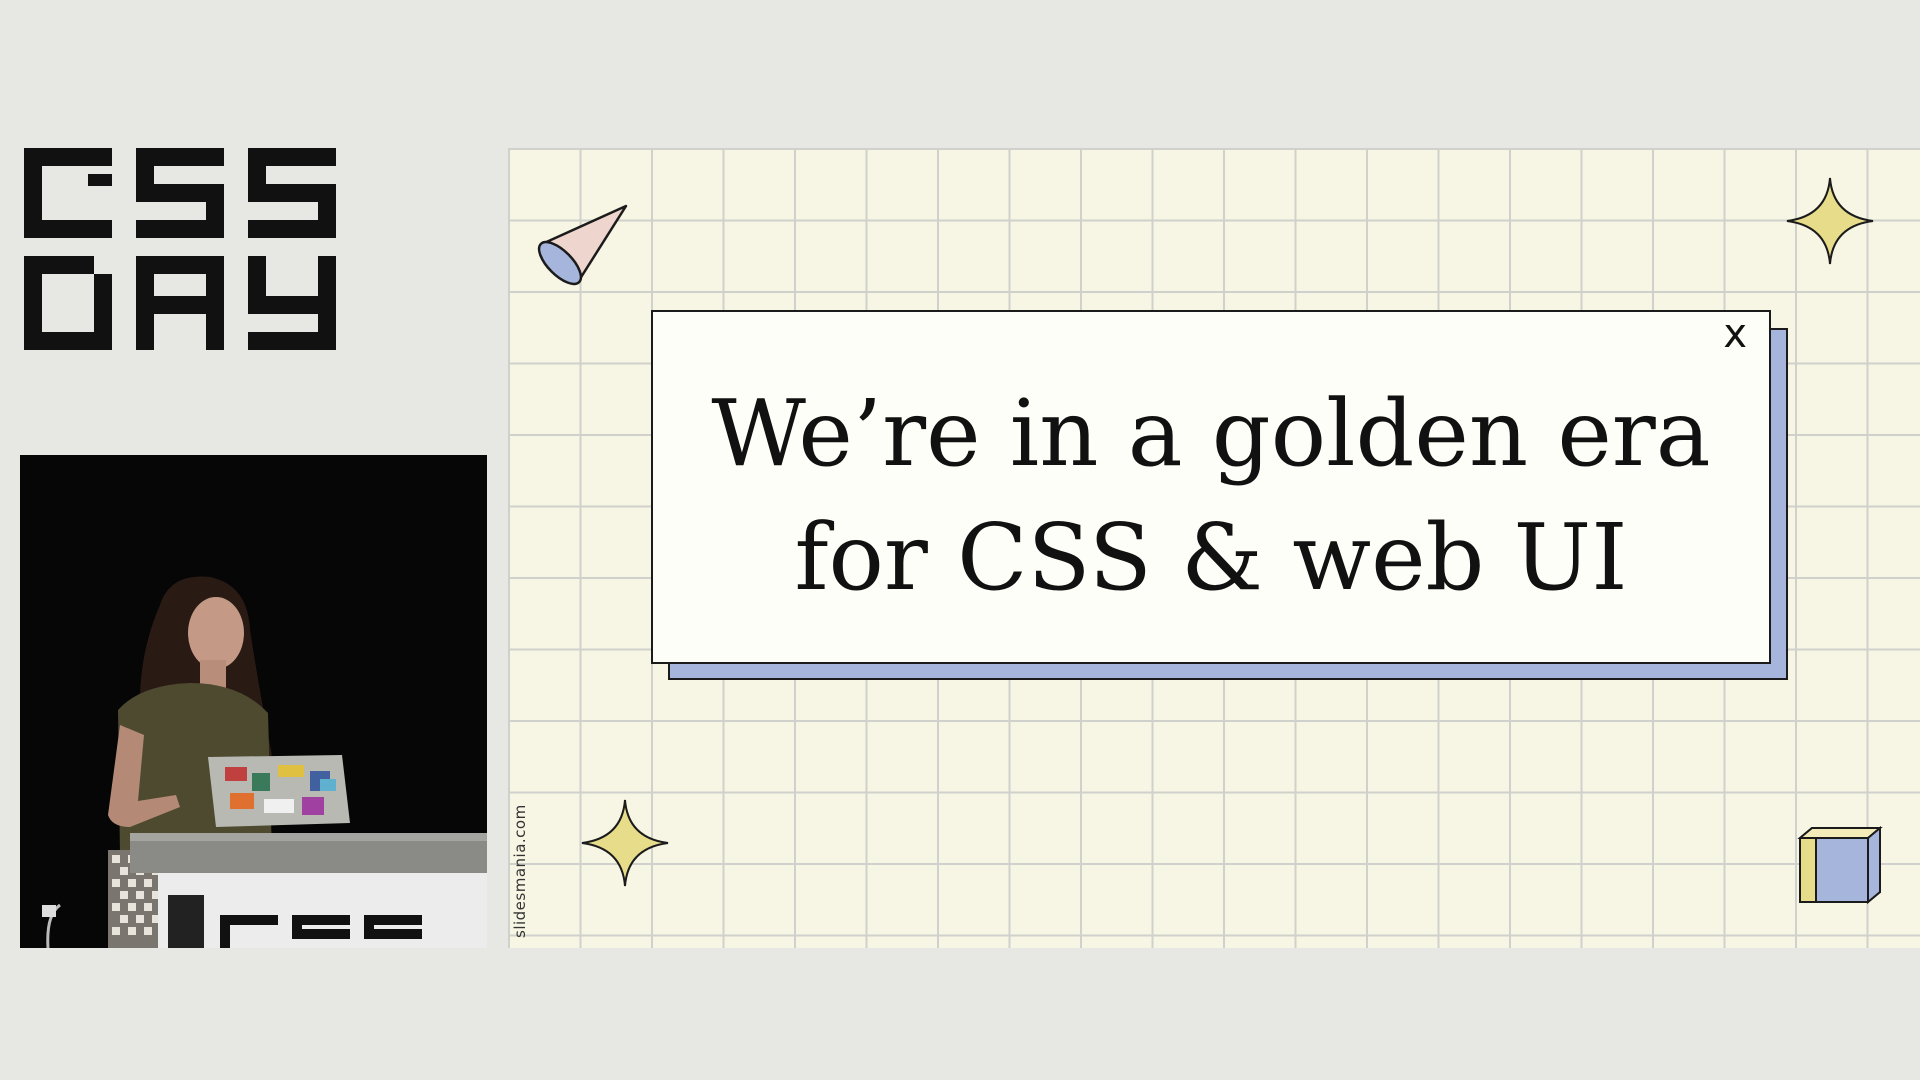 This screenshot has width=1920, height=1080. I want to click on speaker-video, so click(253, 701).